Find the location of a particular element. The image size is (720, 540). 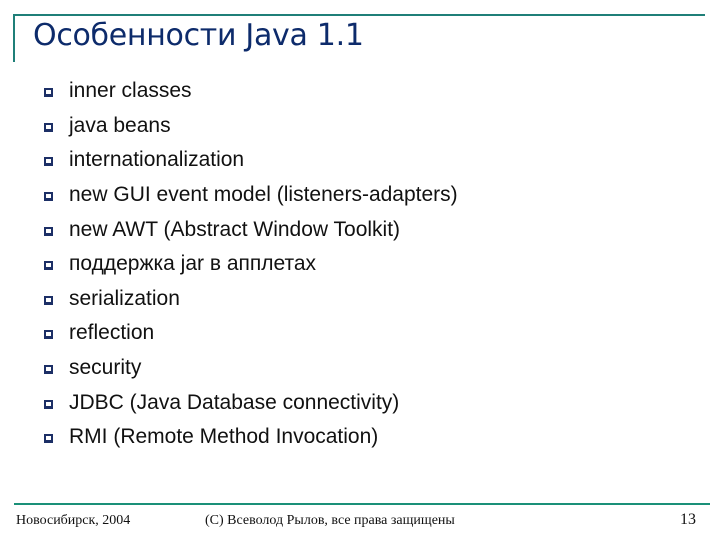

list-item: поддержка jar в апплетах is located at coordinates (251, 264).